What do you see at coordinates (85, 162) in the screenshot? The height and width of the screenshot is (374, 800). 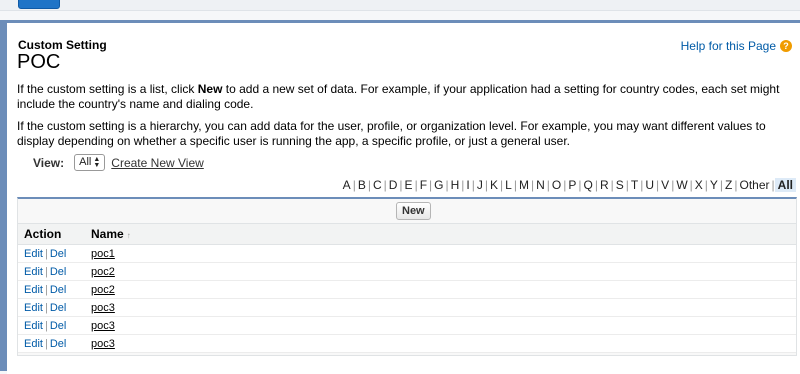 I see `view-select-value: All` at bounding box center [85, 162].